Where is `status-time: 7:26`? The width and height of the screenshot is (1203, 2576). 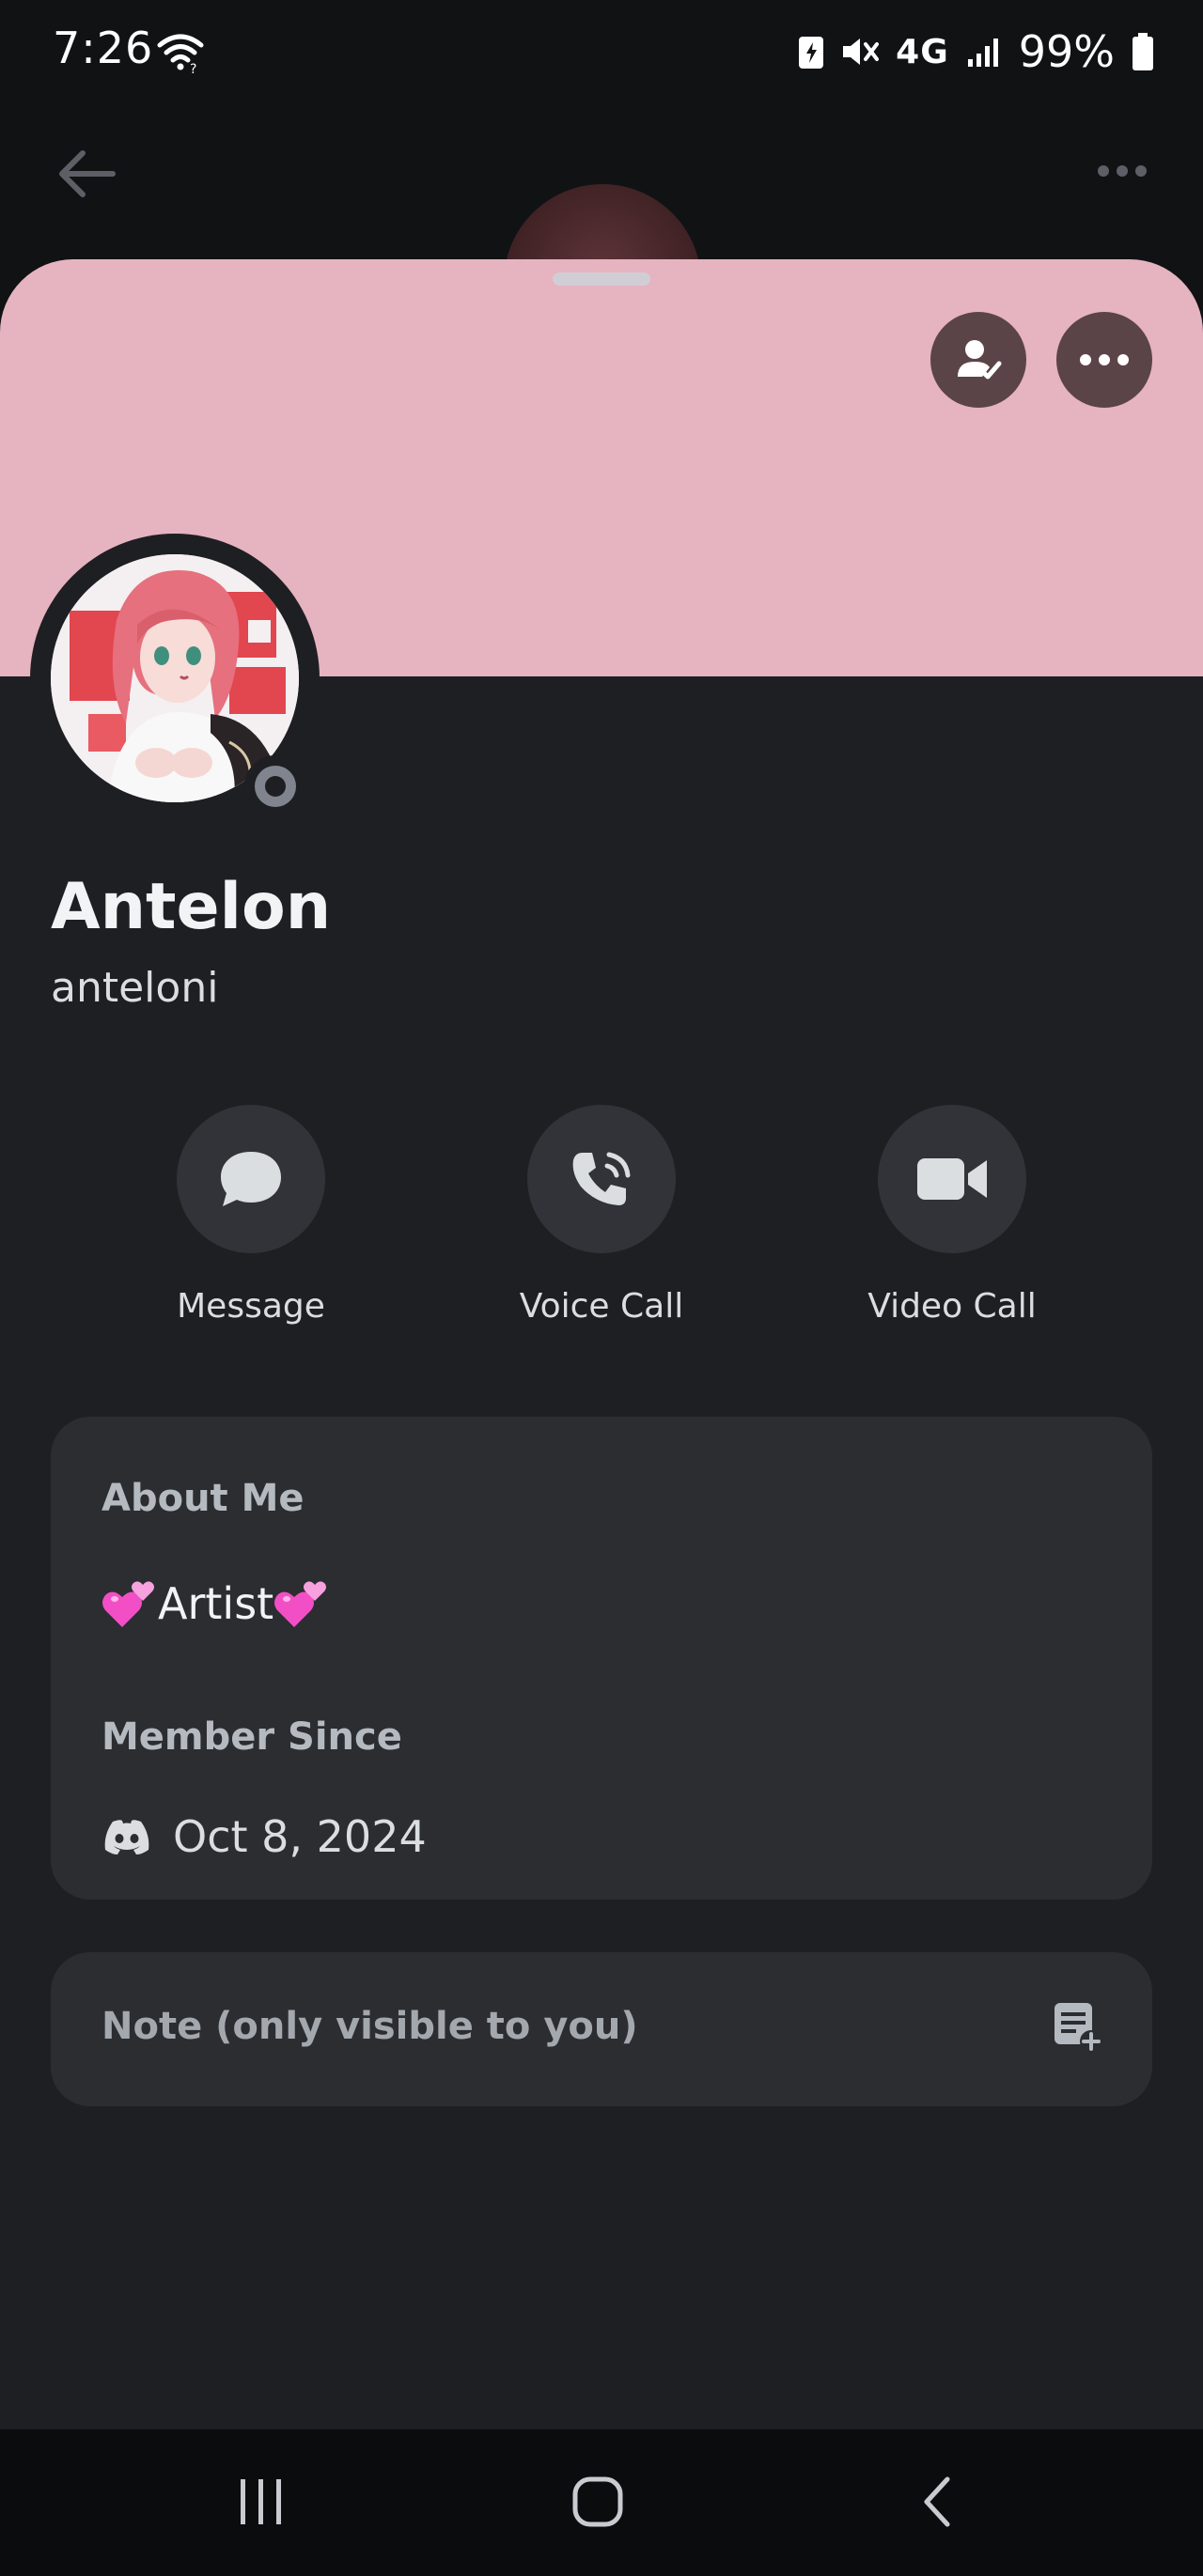 status-time: 7:26 is located at coordinates (103, 48).